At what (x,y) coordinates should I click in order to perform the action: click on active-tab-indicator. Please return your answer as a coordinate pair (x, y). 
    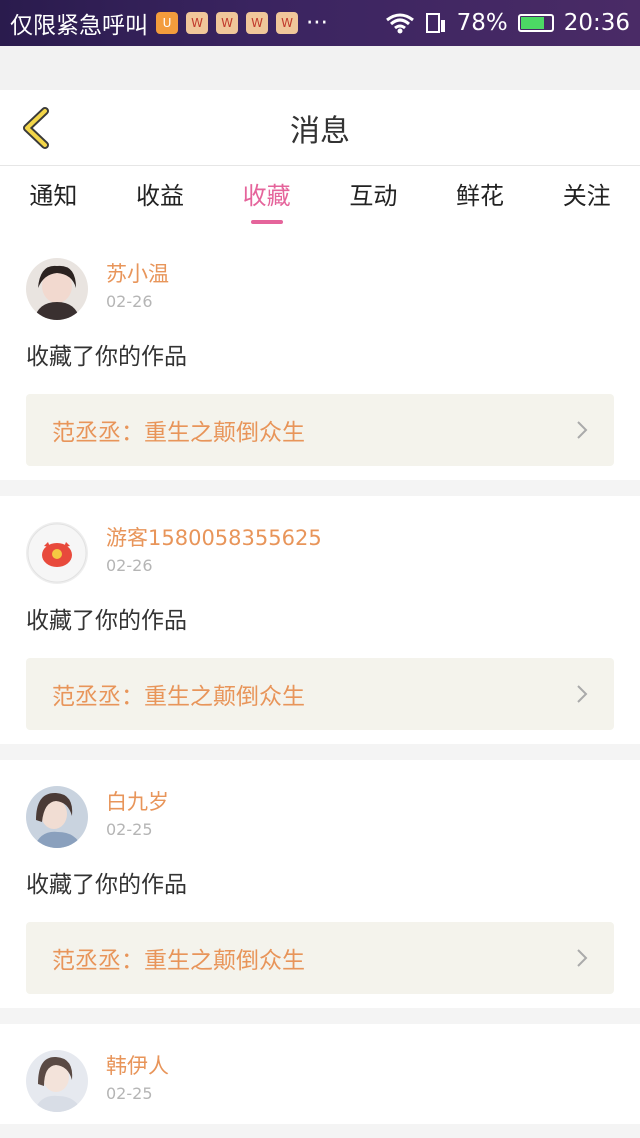
    Looking at the image, I should click on (266, 222).